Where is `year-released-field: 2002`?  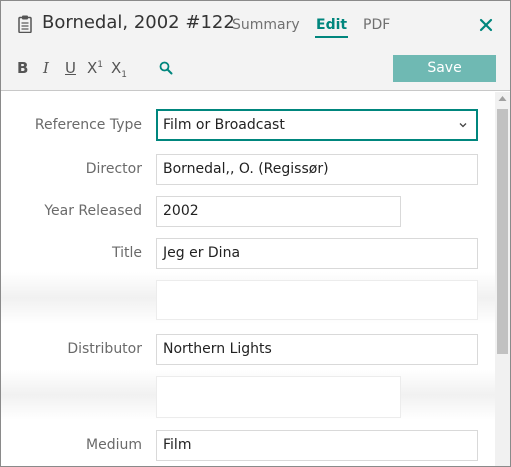
year-released-field: 2002 is located at coordinates (278, 211).